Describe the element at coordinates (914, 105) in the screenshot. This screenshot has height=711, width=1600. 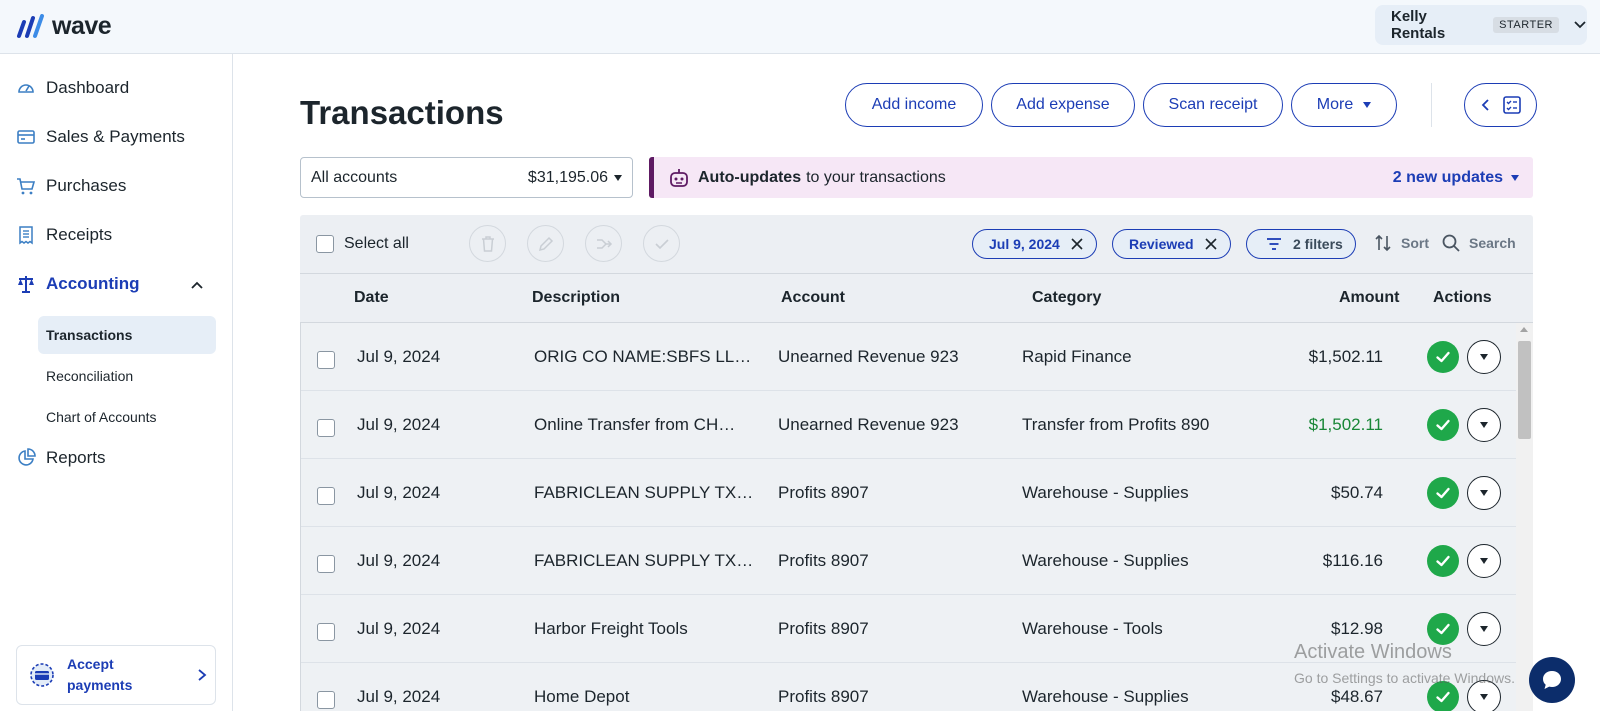
I see `add-income-button: Add income` at that location.